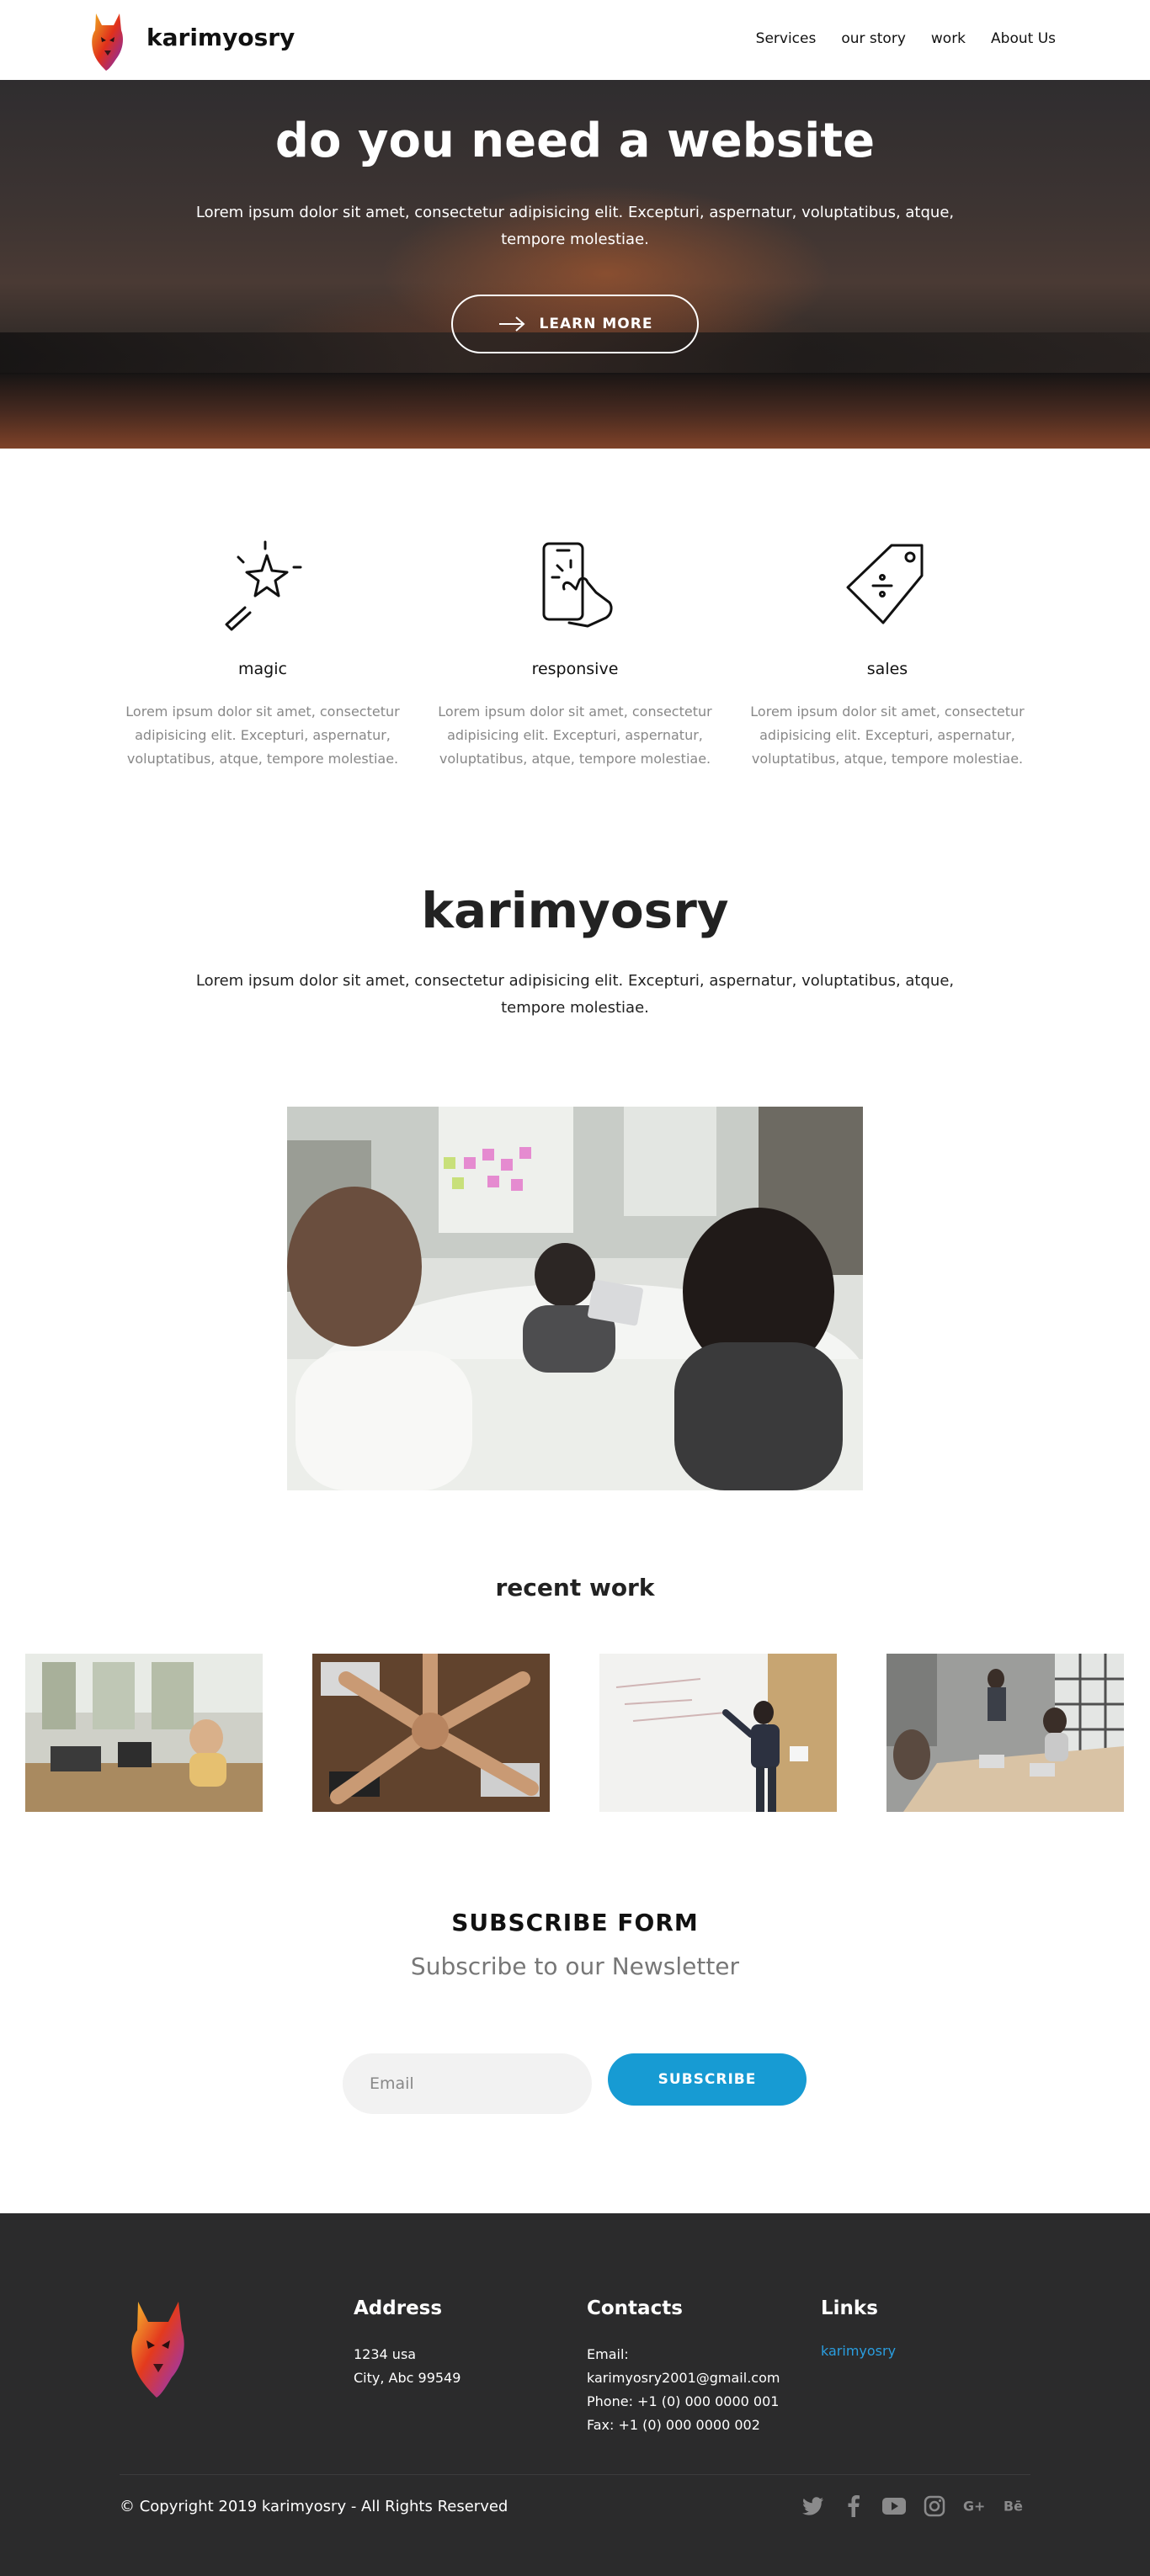  Describe the element at coordinates (575, 669) in the screenshot. I see `feature-title: responsive` at that location.